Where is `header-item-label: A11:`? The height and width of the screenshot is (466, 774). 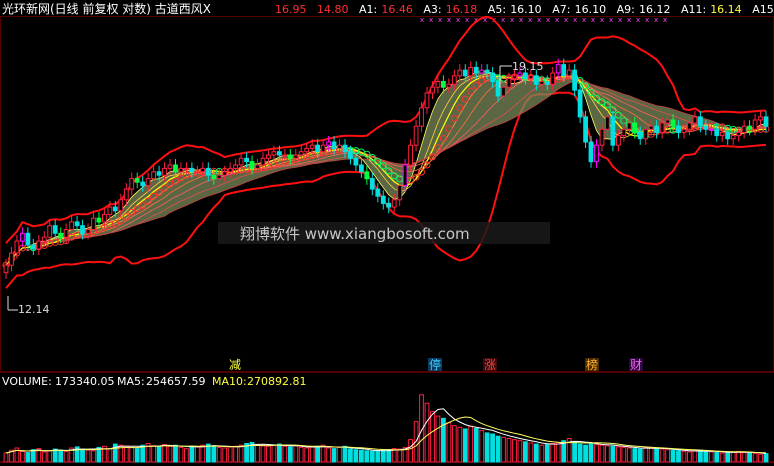 header-item-label: A11: is located at coordinates (693, 9).